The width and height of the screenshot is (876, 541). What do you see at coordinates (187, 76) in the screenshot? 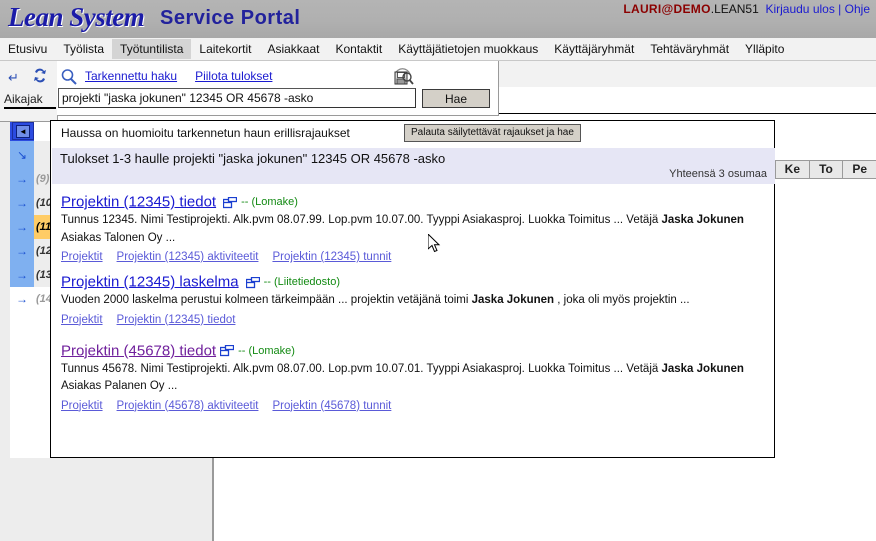
I see `search-links: Tarkennettu haku Piilota tulokset` at bounding box center [187, 76].